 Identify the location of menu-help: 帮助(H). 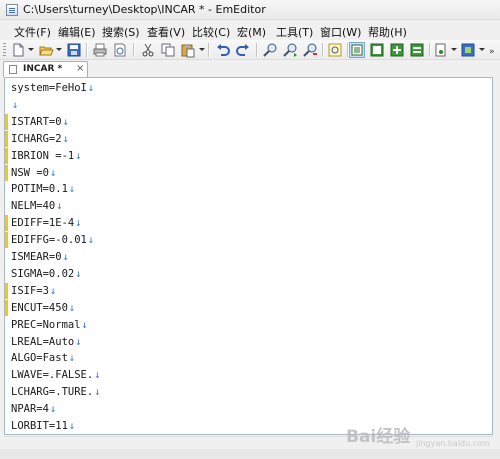
(387, 32).